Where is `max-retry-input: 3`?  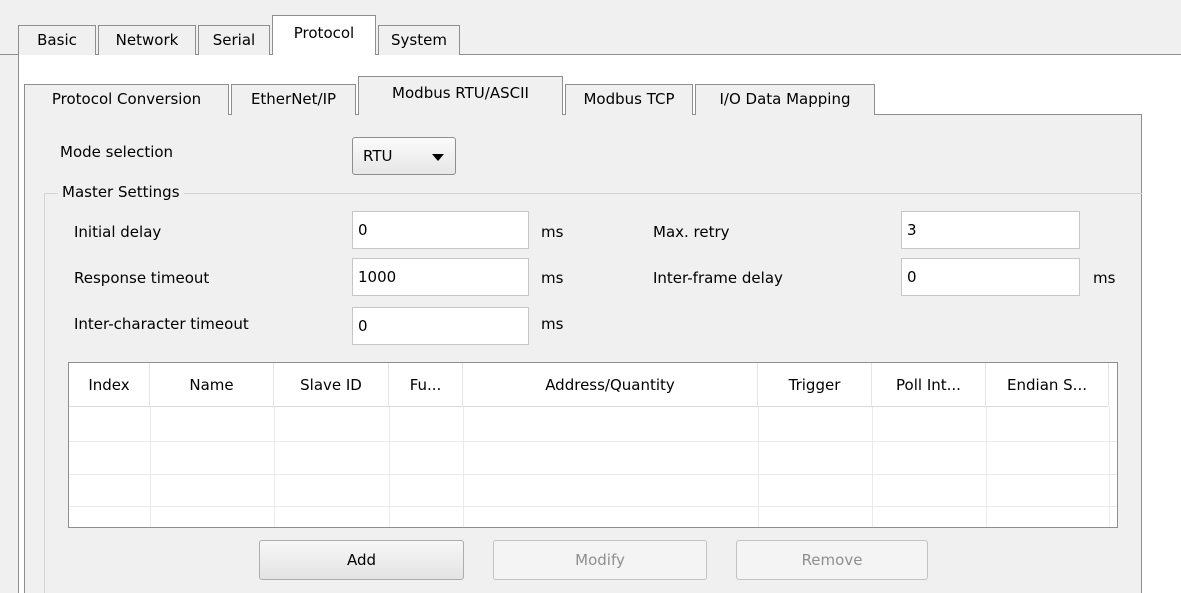 max-retry-input: 3 is located at coordinates (990, 230).